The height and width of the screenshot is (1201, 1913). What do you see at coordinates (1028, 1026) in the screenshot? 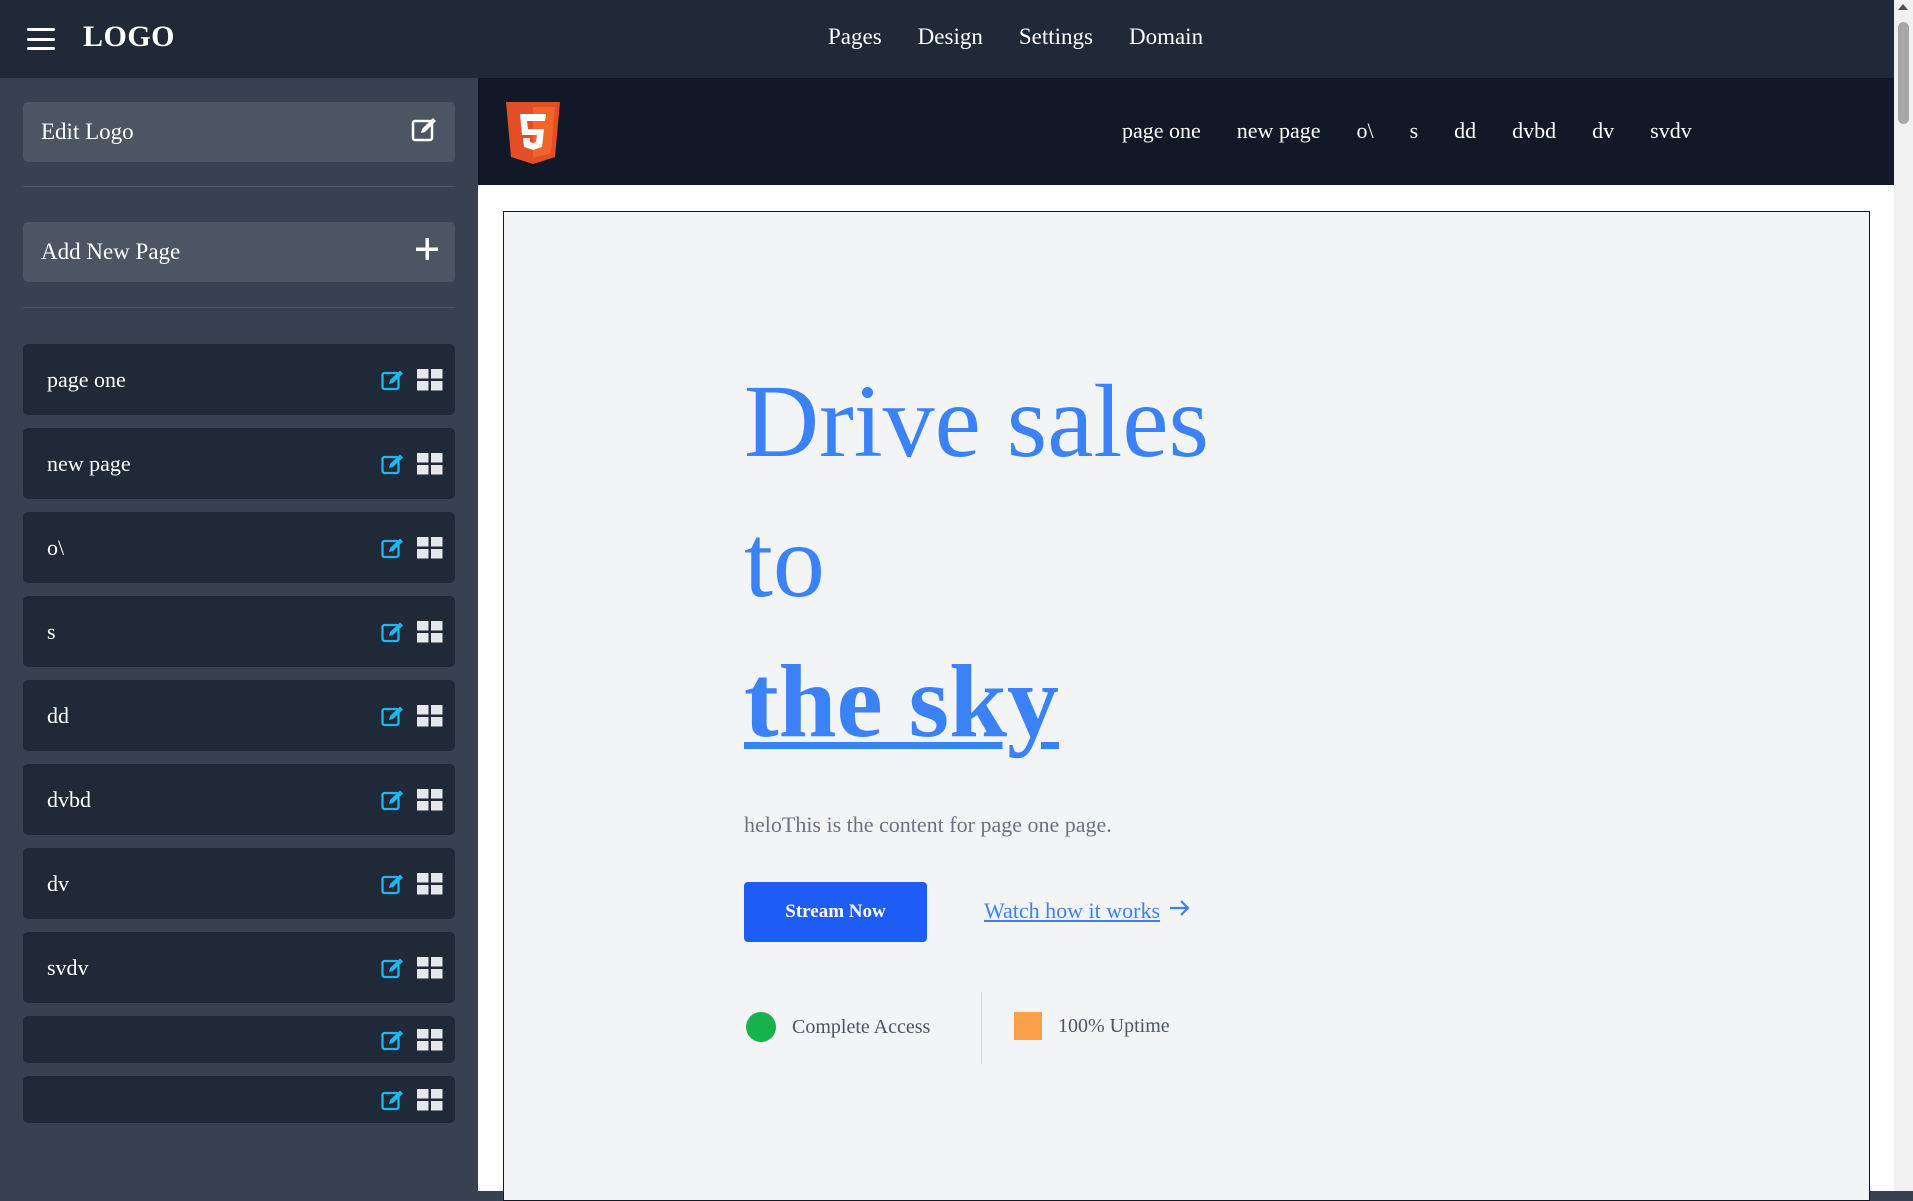
I see `orange-square-icon` at bounding box center [1028, 1026].